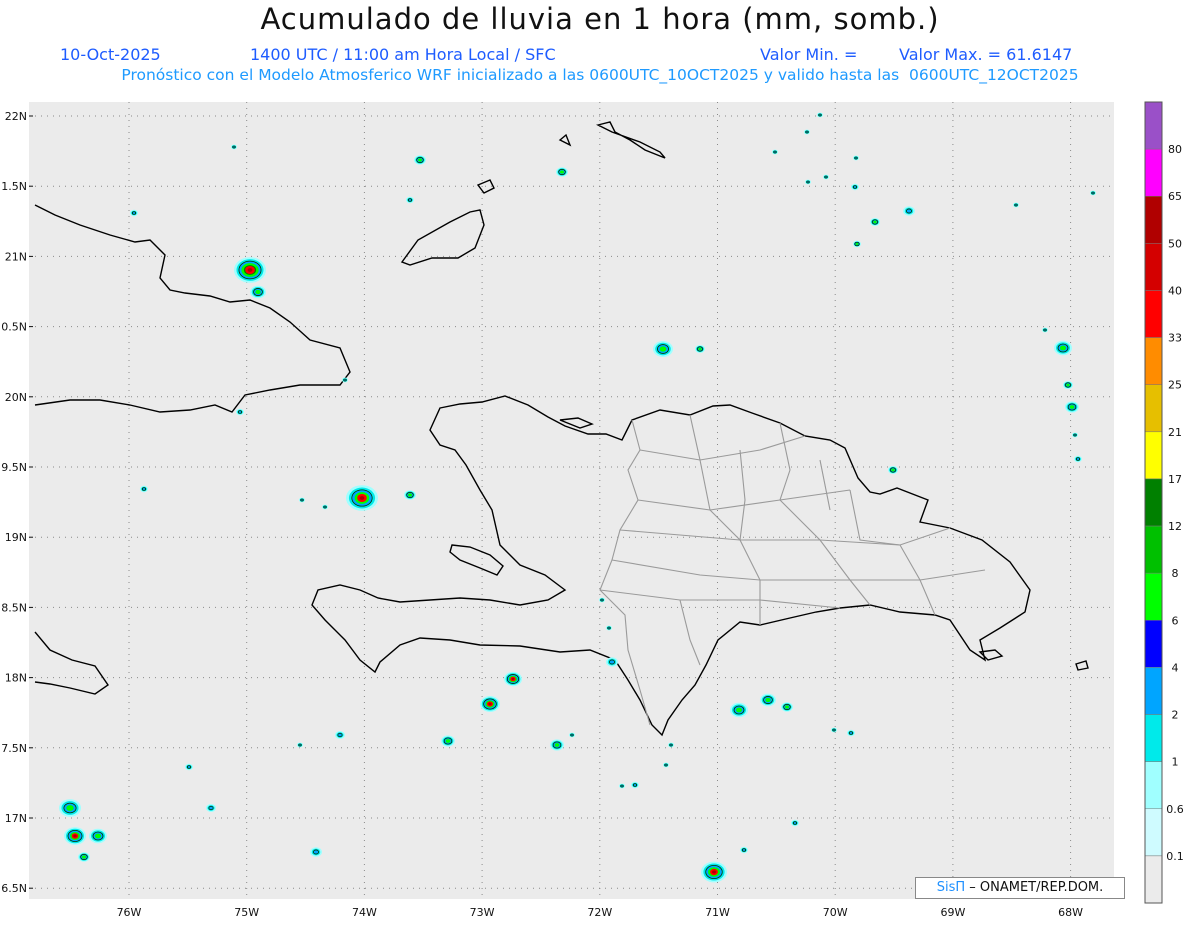 The width and height of the screenshot is (1200, 927). I want to click on lat-label: 6.5N, so click(14, 888).